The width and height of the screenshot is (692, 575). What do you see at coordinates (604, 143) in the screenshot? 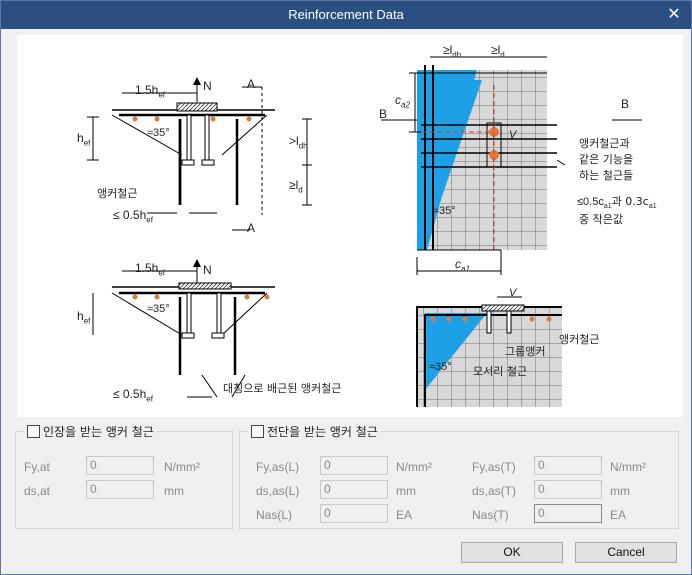
I see `note-rebar-1: 앵커철근과` at bounding box center [604, 143].